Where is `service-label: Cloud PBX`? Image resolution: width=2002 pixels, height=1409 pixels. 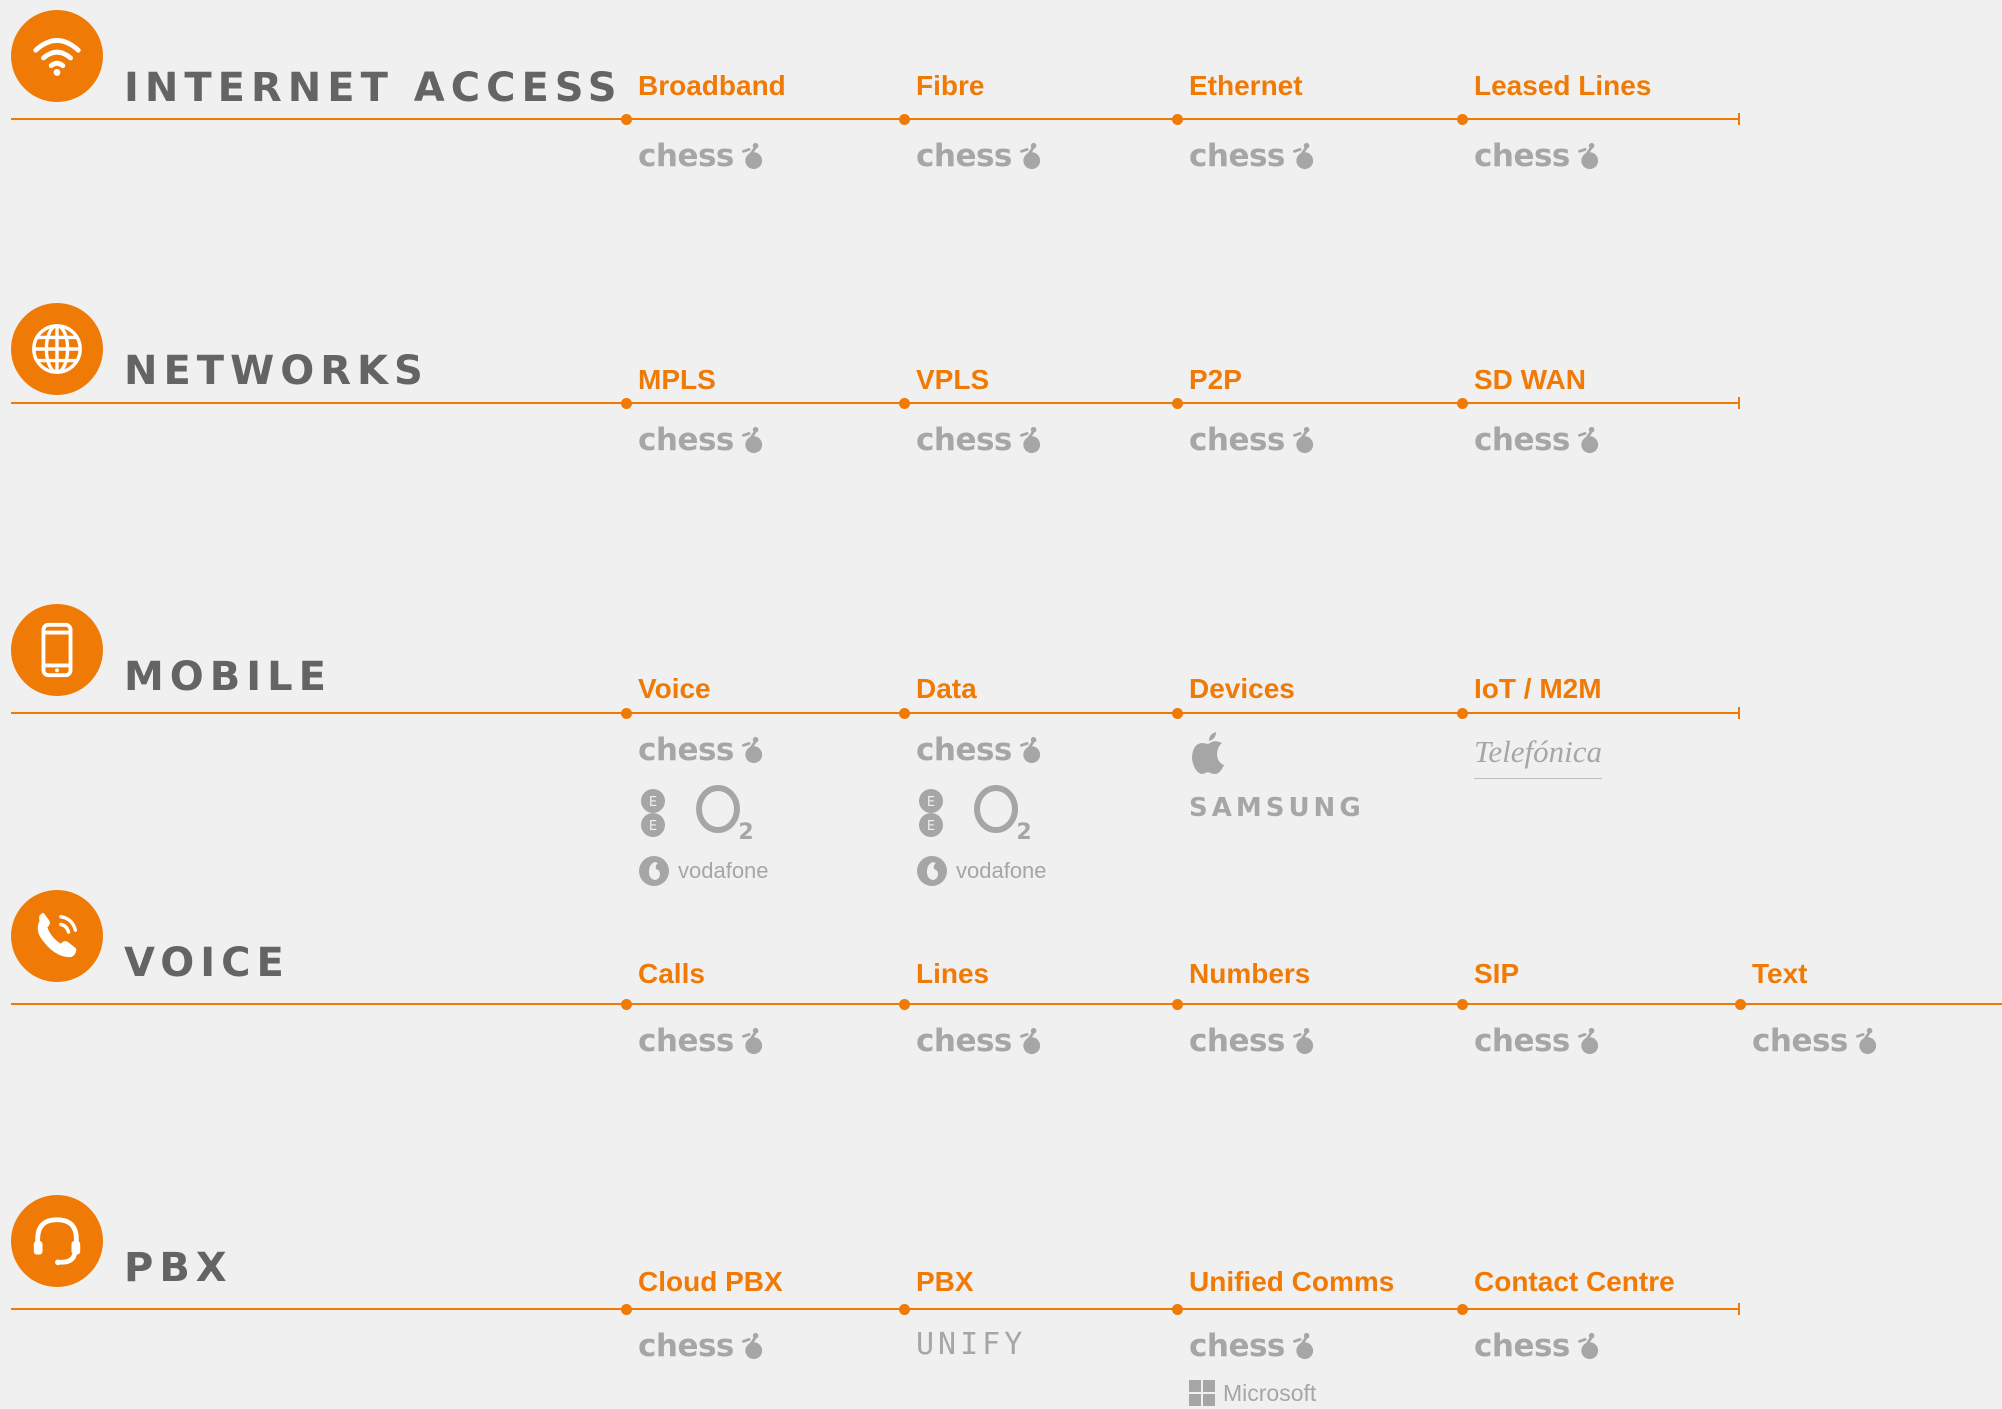
service-label: Cloud PBX is located at coordinates (710, 1281).